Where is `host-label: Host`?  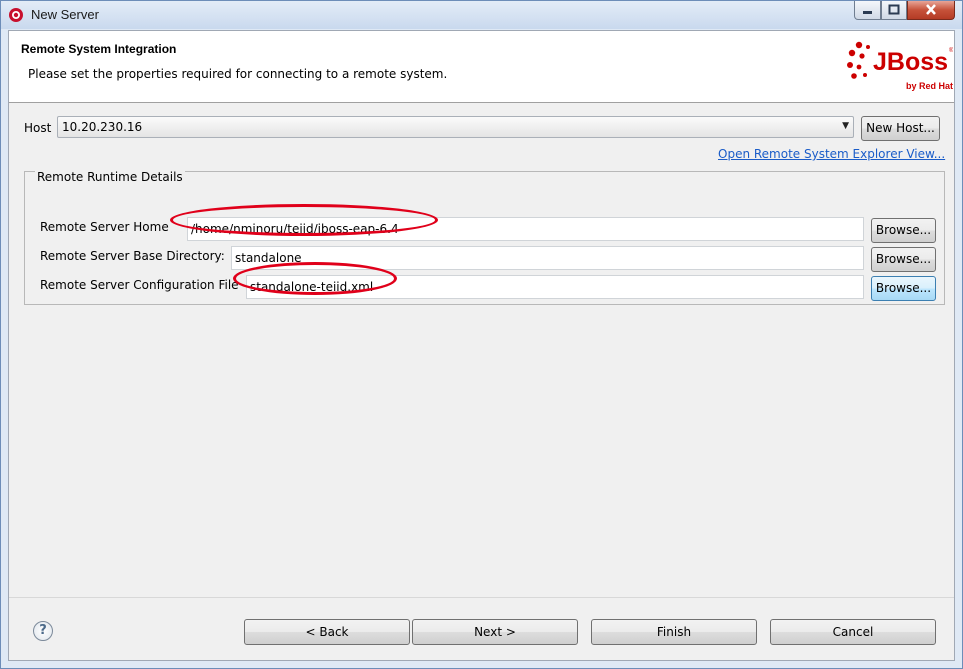
host-label: Host is located at coordinates (38, 128).